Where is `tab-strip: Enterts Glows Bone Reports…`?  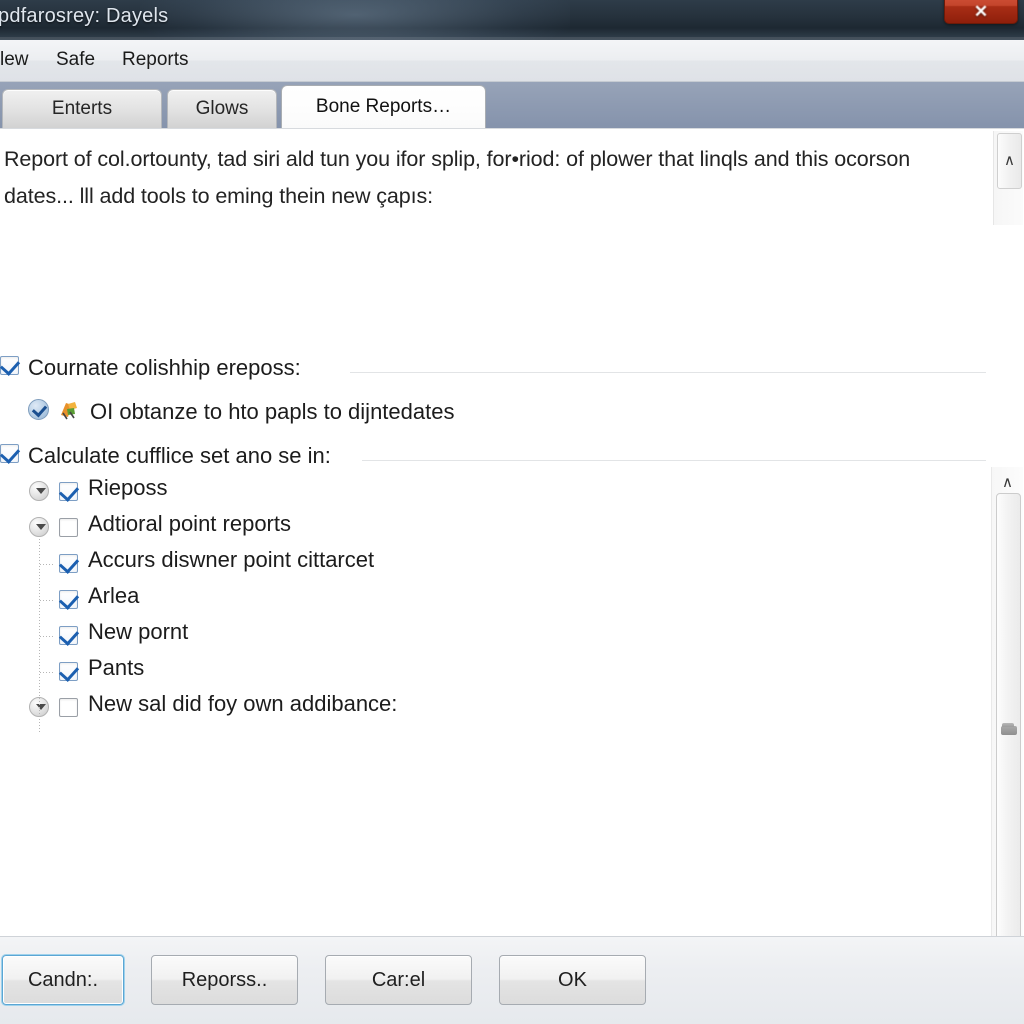 tab-strip: Enterts Glows Bone Reports… is located at coordinates (512, 105).